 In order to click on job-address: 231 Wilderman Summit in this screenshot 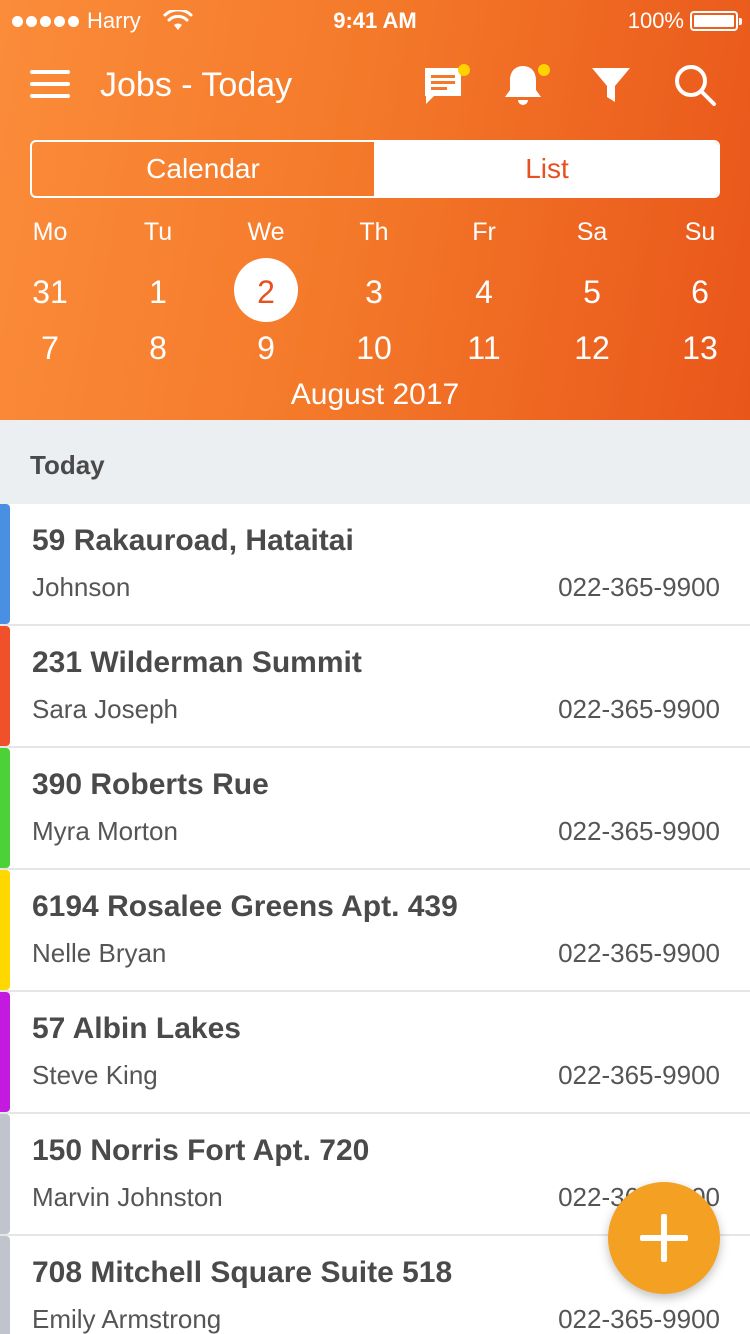, I will do `click(197, 662)`.